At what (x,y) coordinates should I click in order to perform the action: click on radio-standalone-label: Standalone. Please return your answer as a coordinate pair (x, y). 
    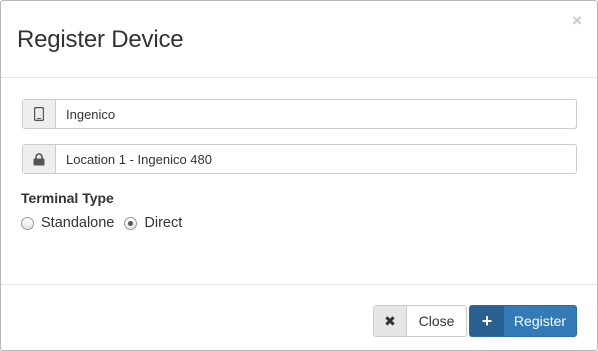
    Looking at the image, I should click on (78, 223).